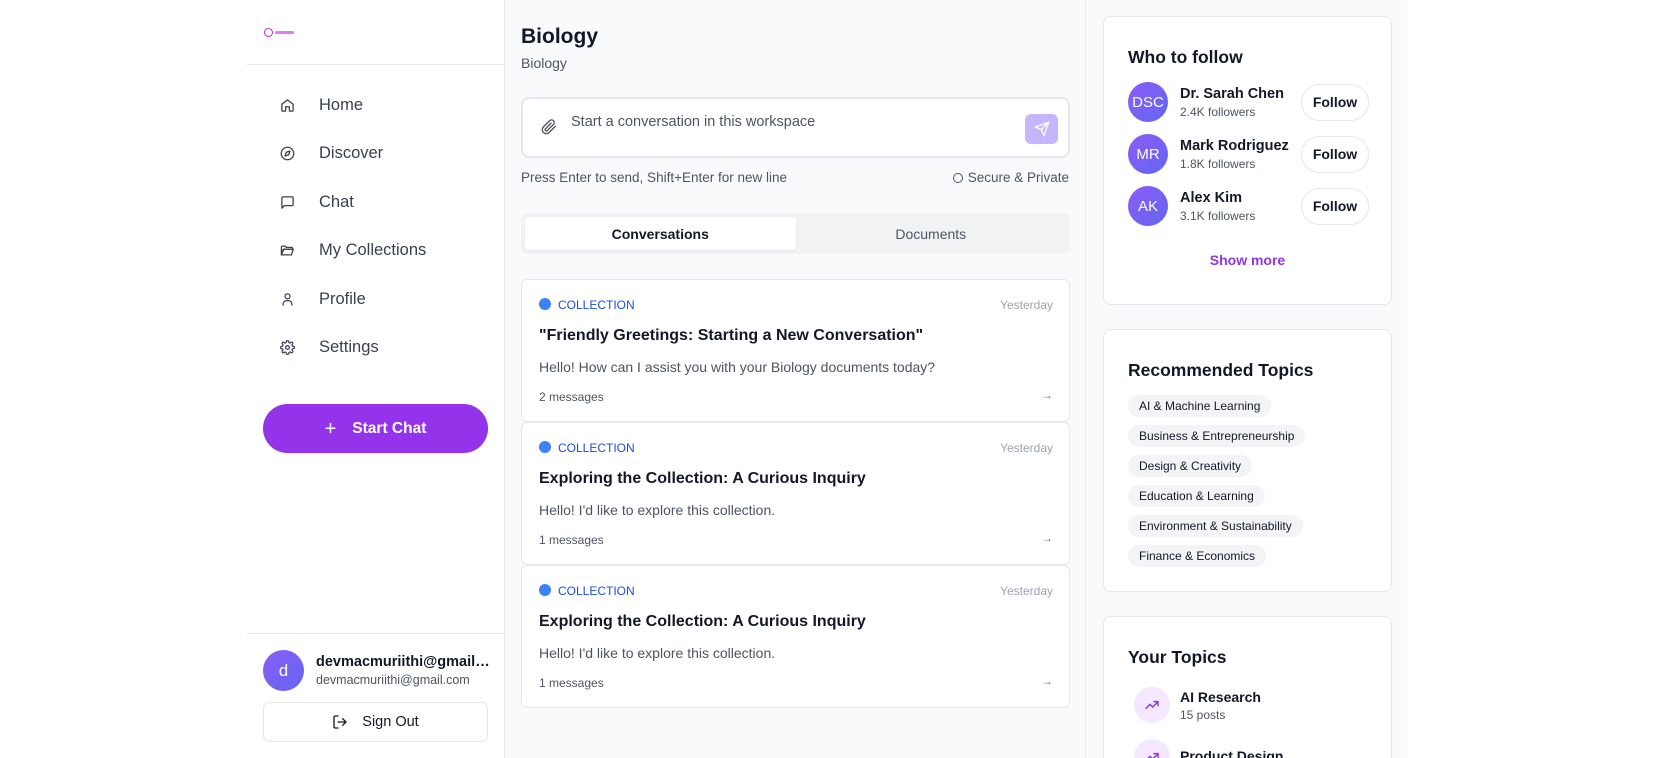 This screenshot has width=1656, height=758. I want to click on topic-post-count: 15 posts, so click(1203, 714).